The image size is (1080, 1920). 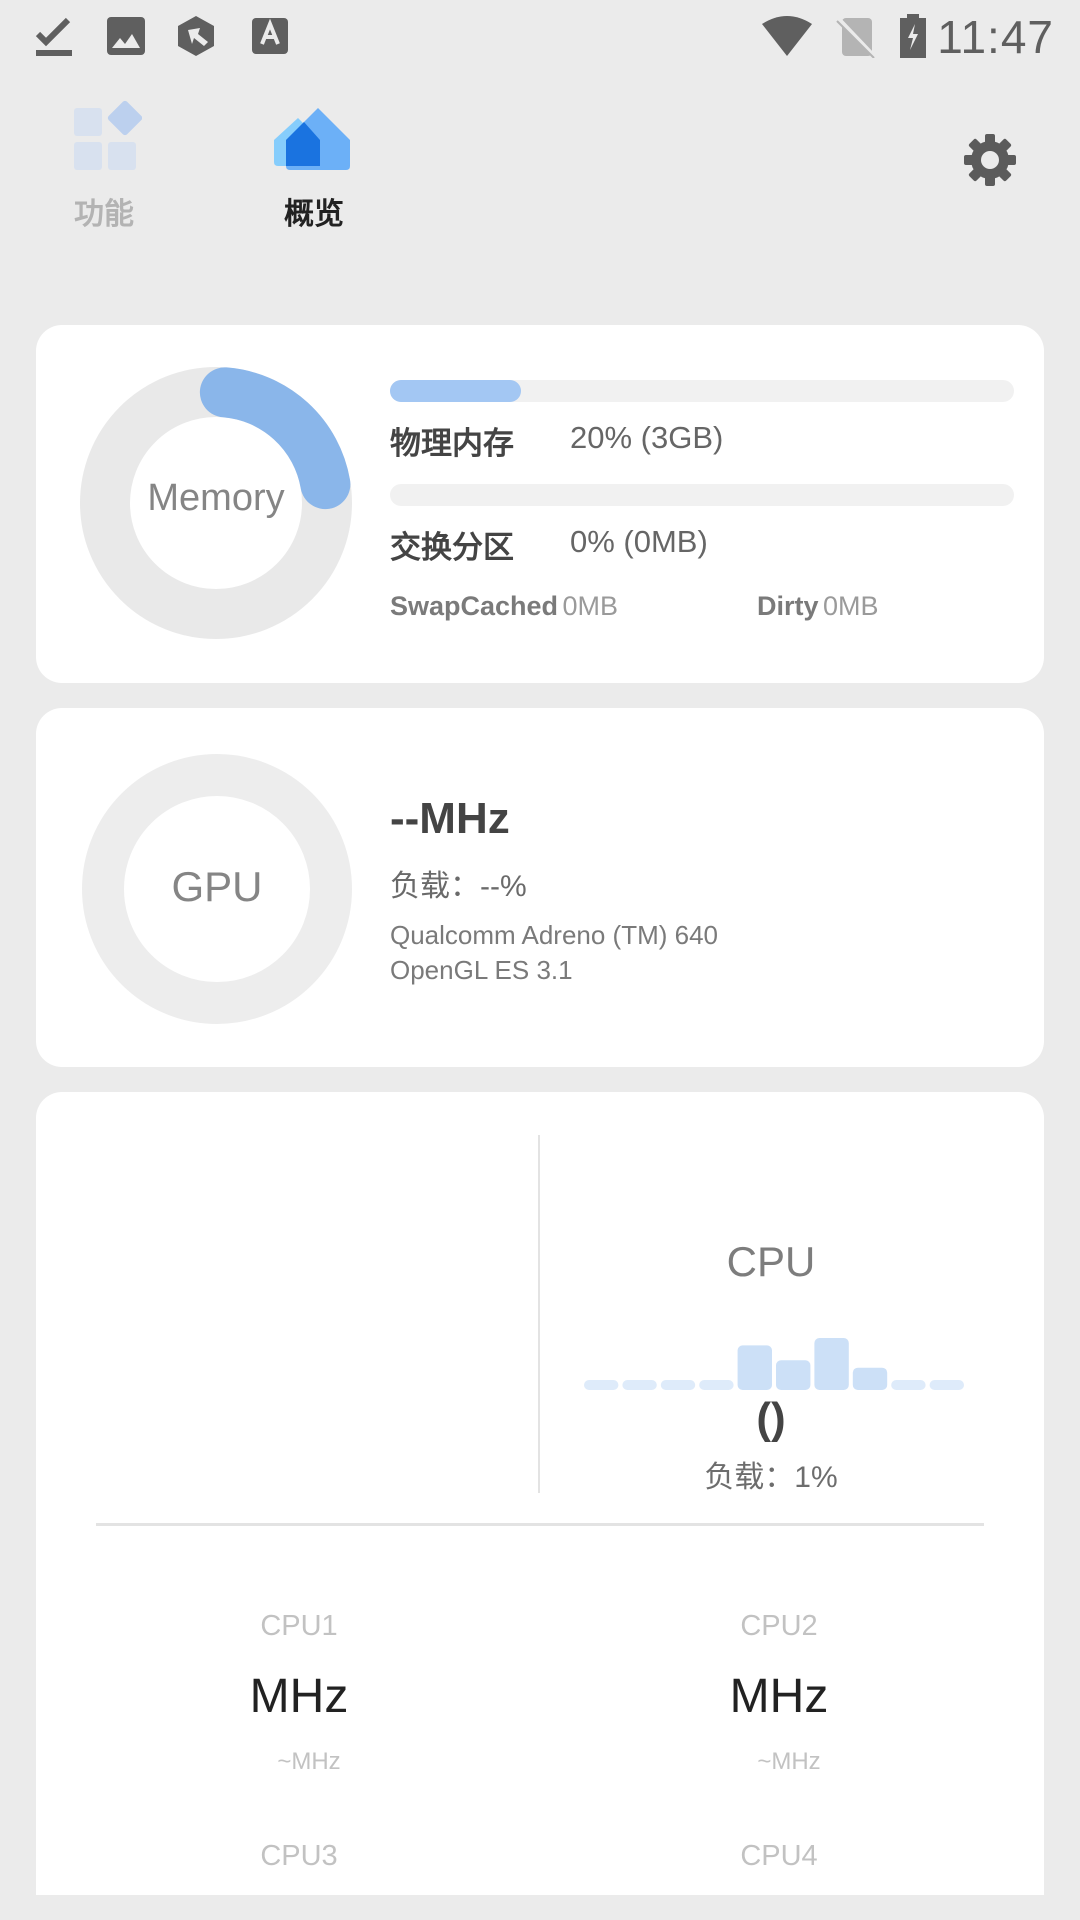 What do you see at coordinates (995, 37) in the screenshot?
I see `status-time: 11:47` at bounding box center [995, 37].